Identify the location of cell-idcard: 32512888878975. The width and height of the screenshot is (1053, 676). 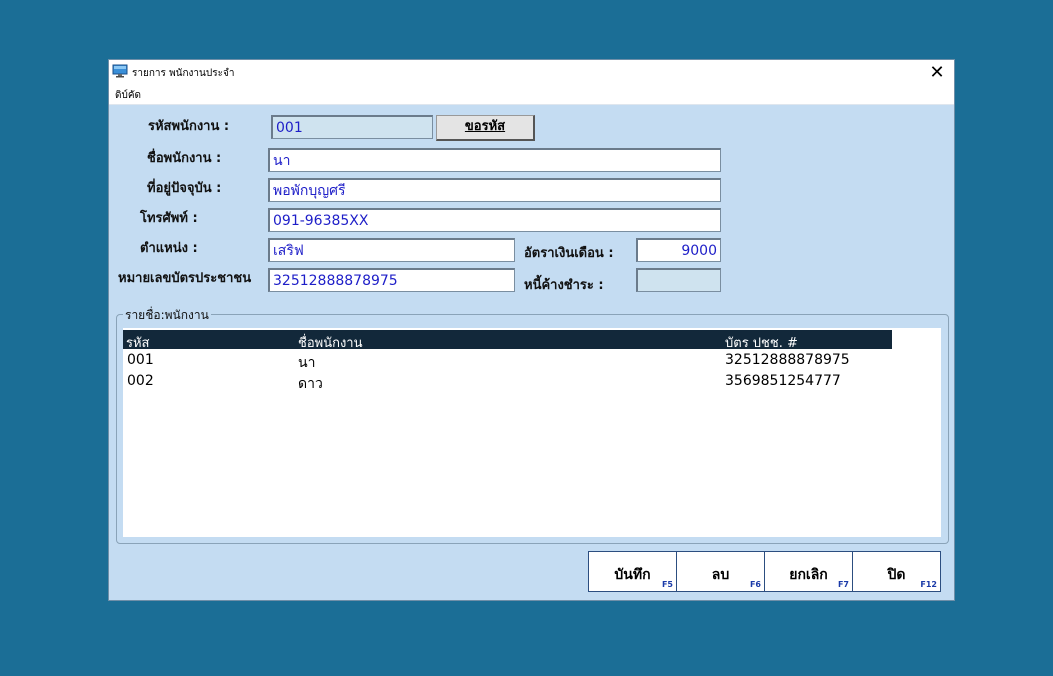
(787, 360).